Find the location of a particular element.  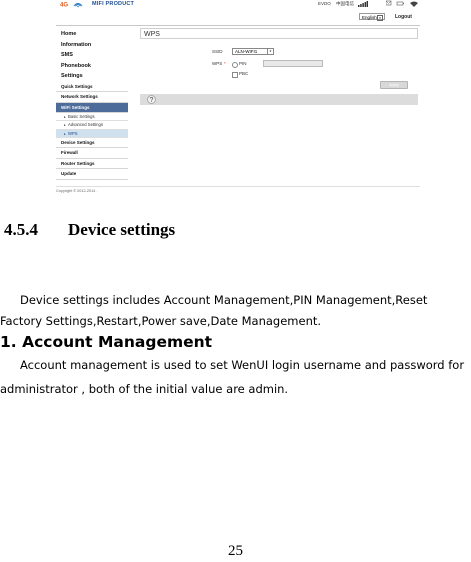

network-type-label: EVDO is located at coordinates (324, 3).